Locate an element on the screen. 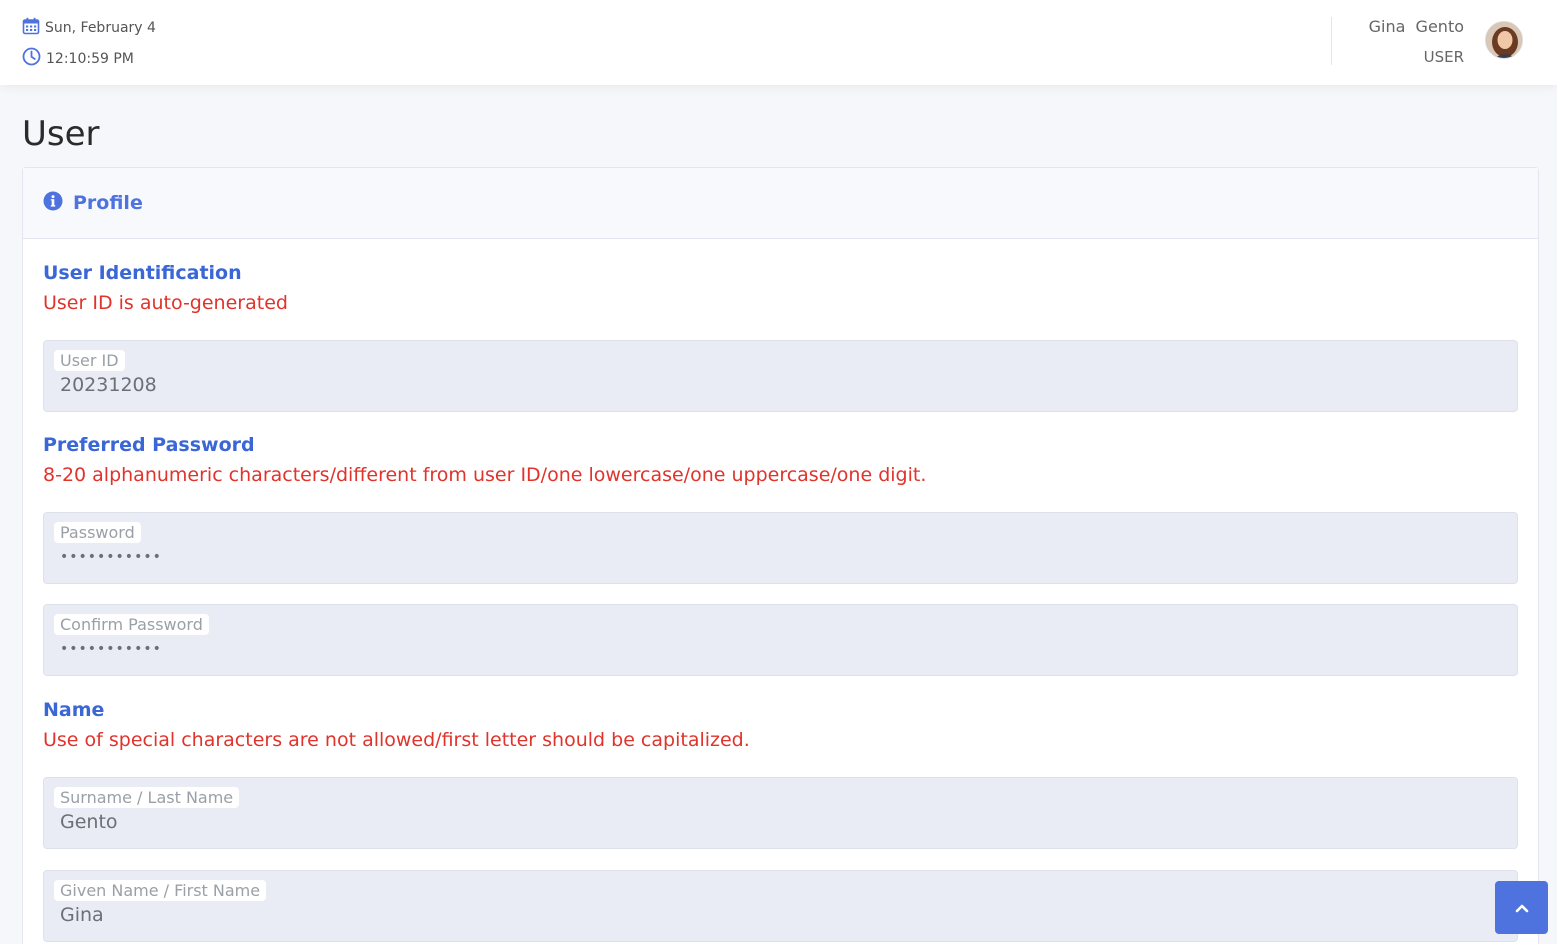 Image resolution: width=1557 pixels, height=944 pixels. user-id-field: User ID 20231208 is located at coordinates (780, 376).